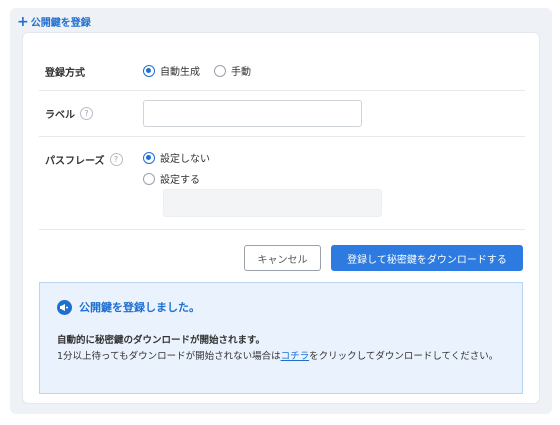 The width and height of the screenshot is (560, 425). I want to click on cancel-button-label: キャンセル, so click(282, 260).